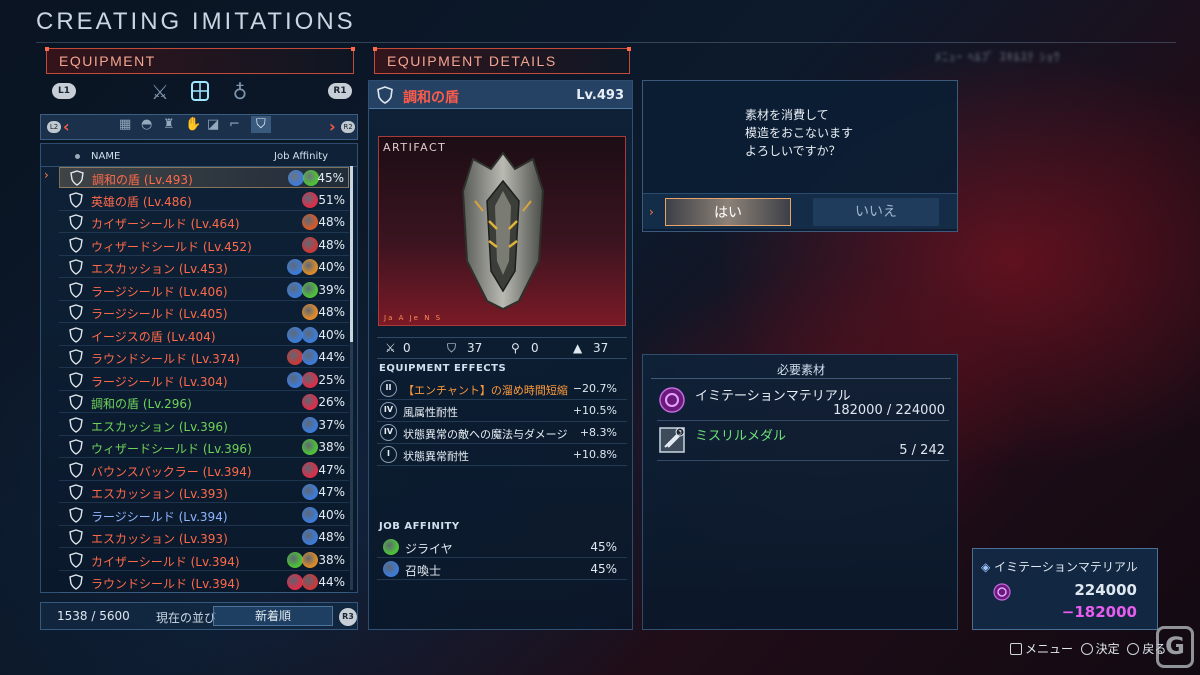 This screenshot has width=1200, height=675. Describe the element at coordinates (125, 124) in the screenshot. I see `all-filter-icon: ▦` at that location.